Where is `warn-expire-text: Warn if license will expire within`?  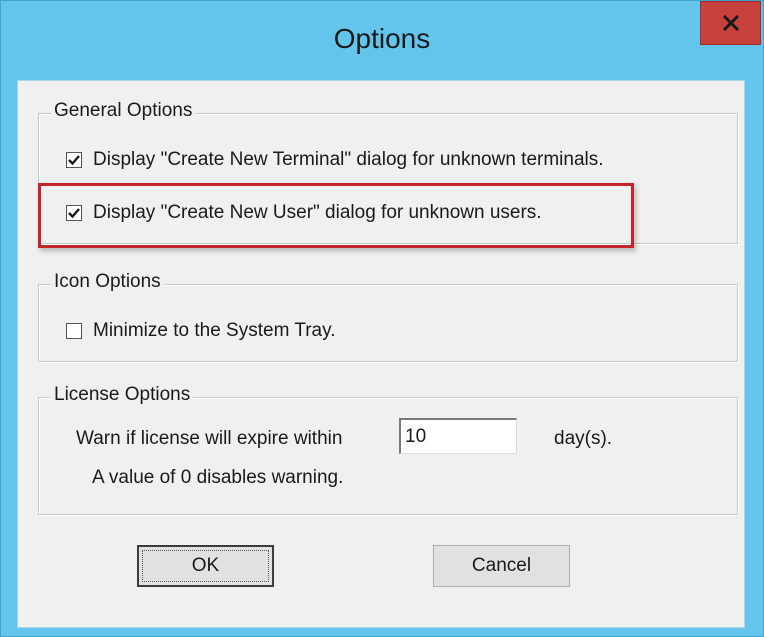
warn-expire-text: Warn if license will expire within is located at coordinates (209, 438).